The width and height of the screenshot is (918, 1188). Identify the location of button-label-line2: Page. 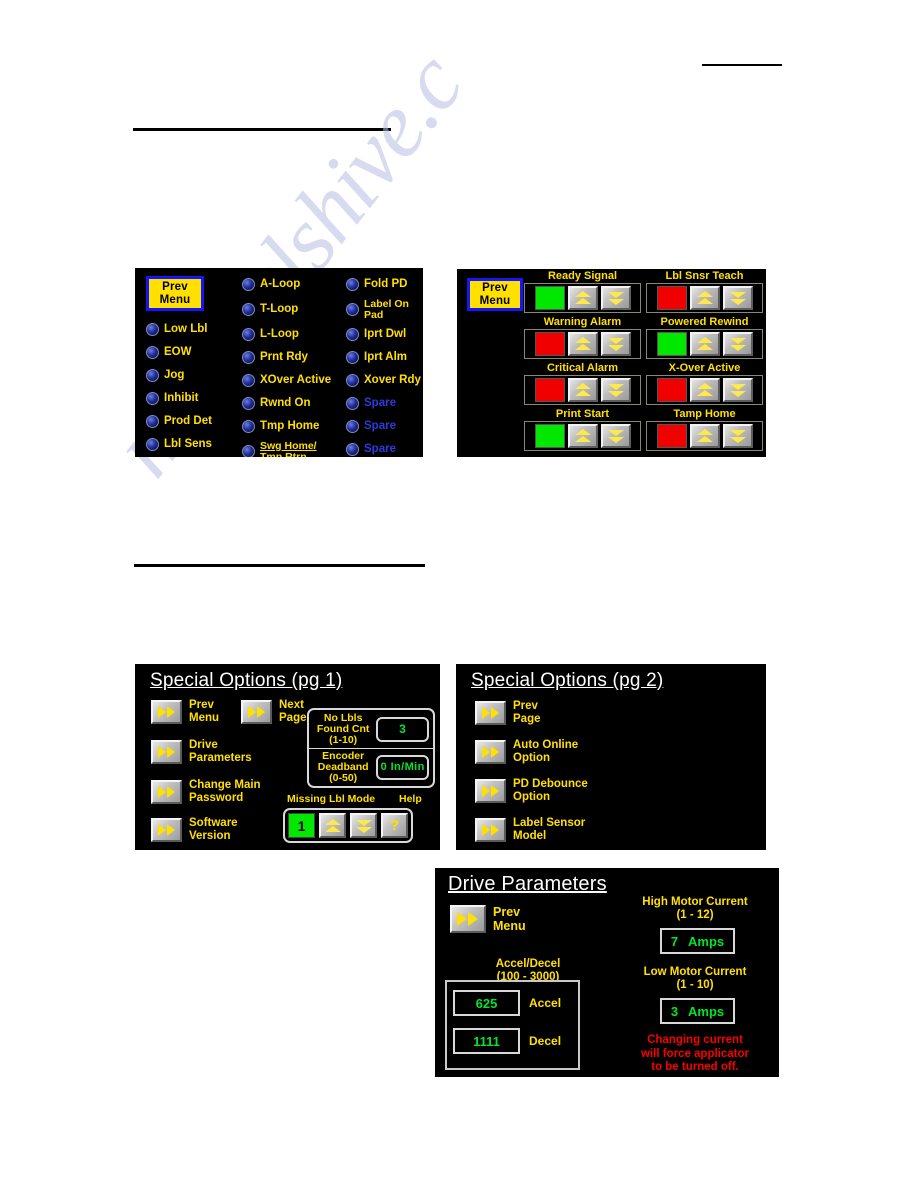
(293, 717).